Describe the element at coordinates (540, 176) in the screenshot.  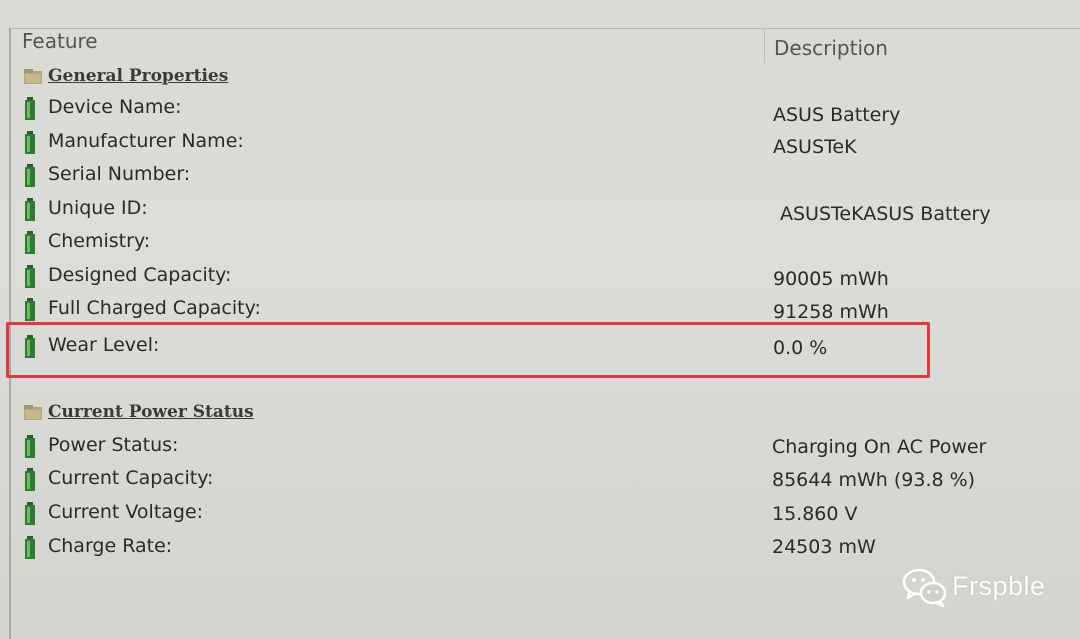
I see `property-row-serial-number: Serial Number:` at that location.